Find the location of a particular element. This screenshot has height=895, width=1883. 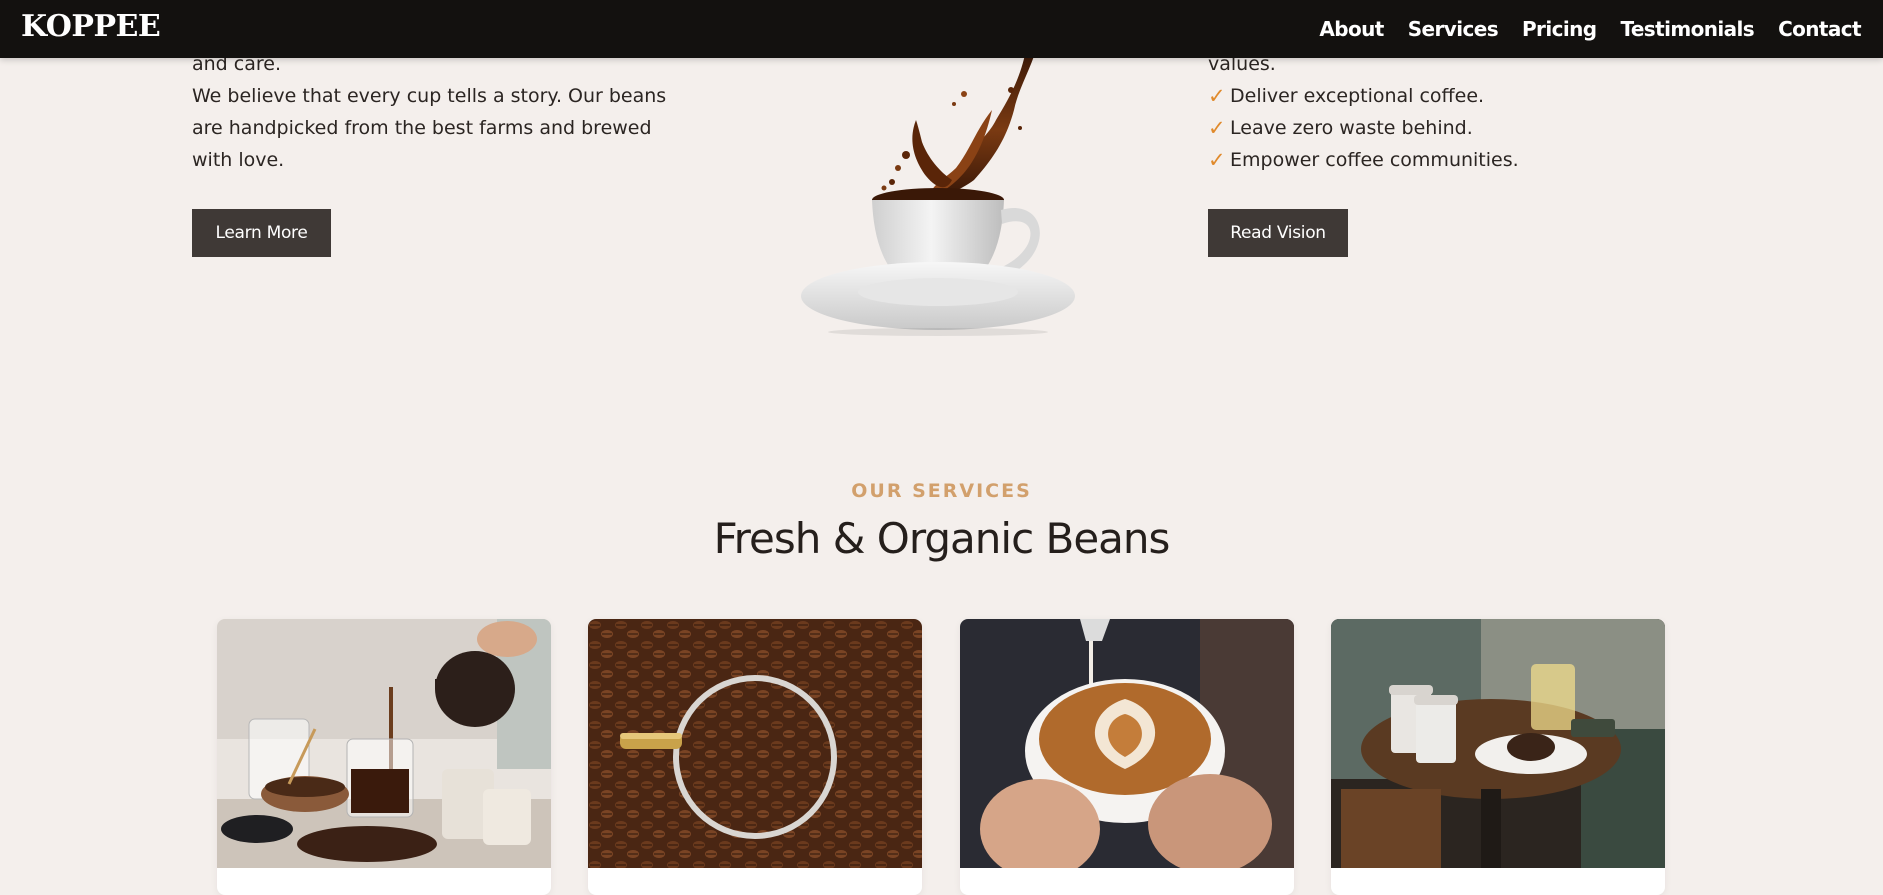

nav-link-about: About is located at coordinates (1351, 29).